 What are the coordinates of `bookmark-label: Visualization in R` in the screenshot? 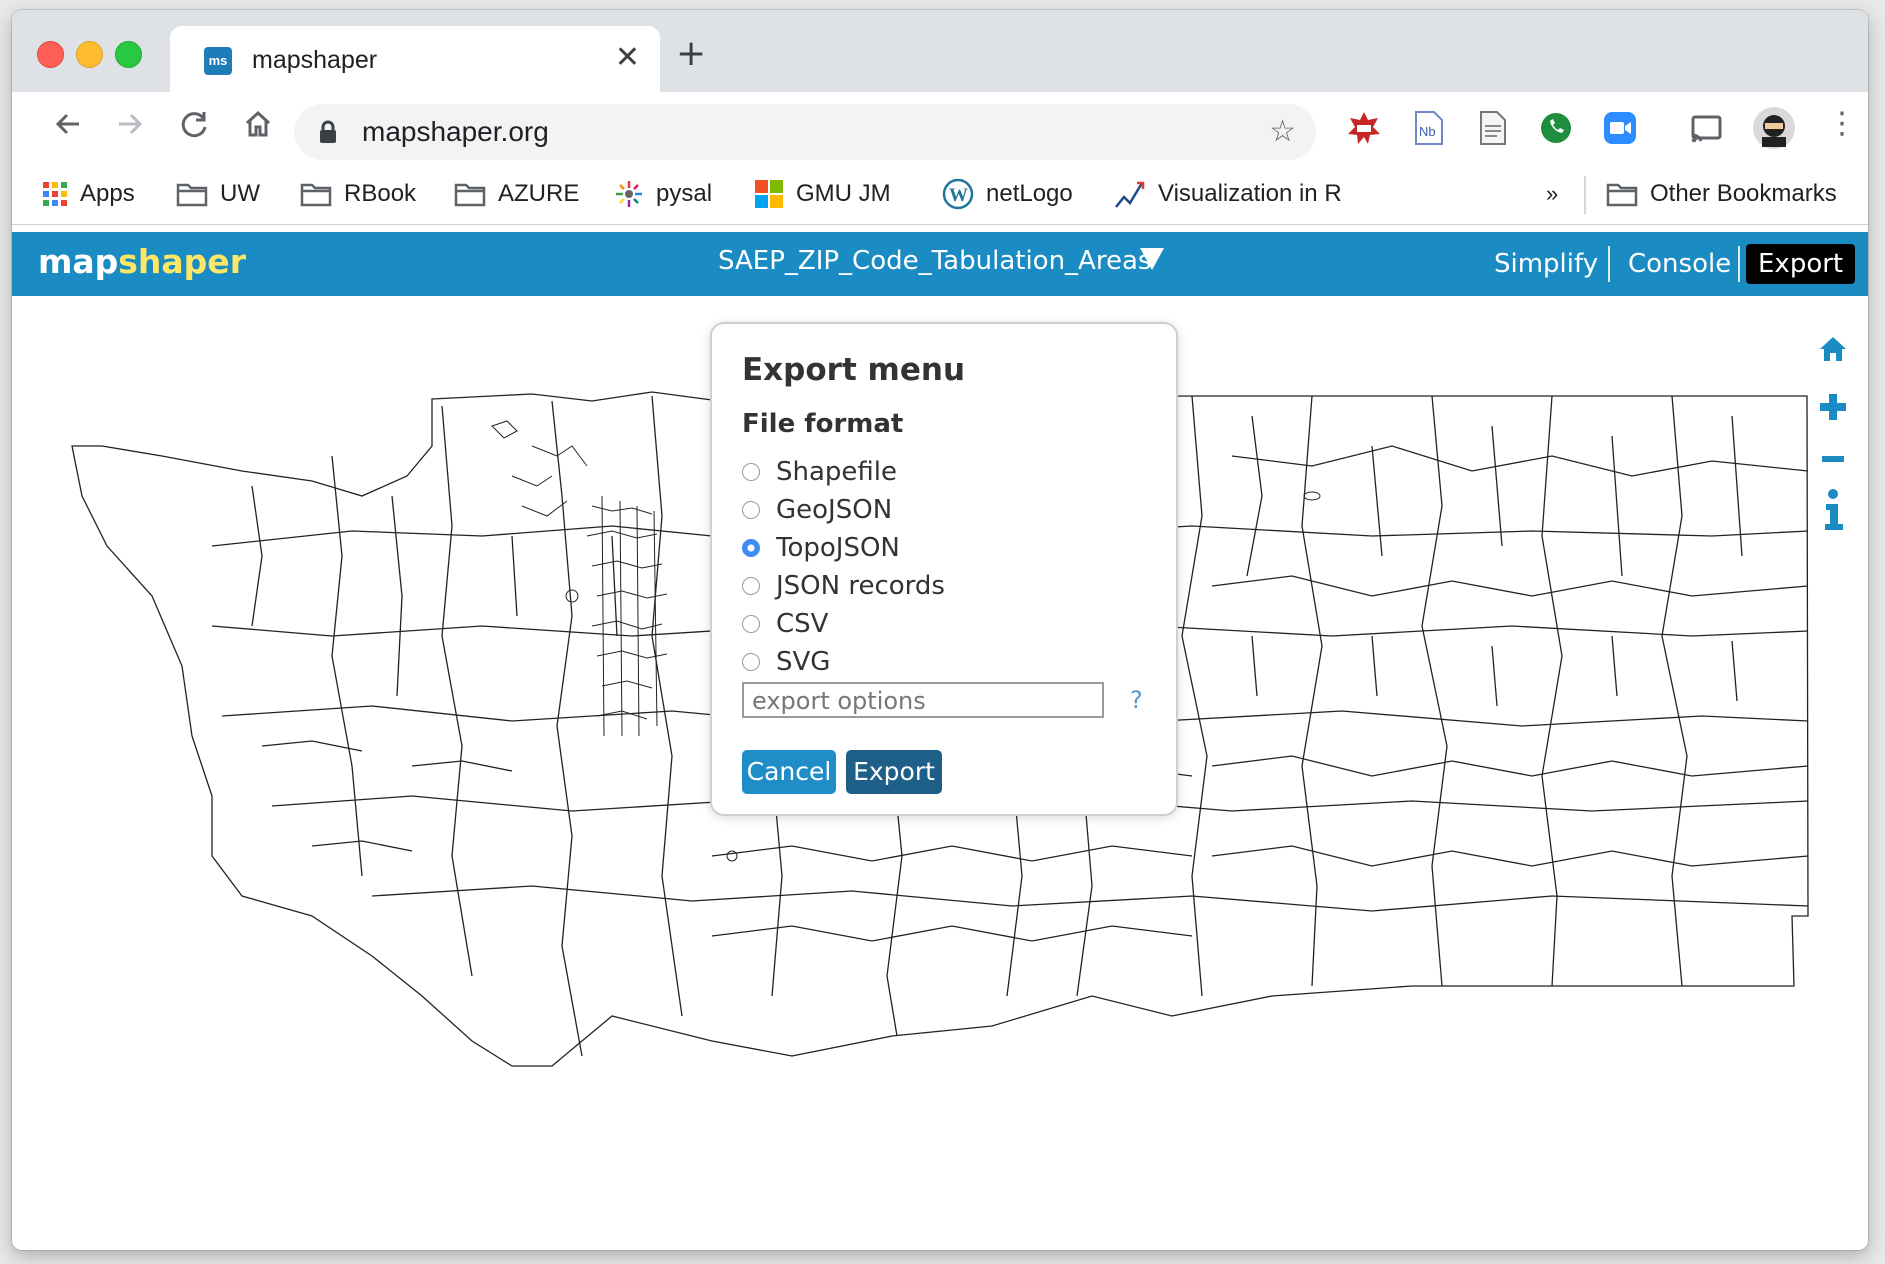 It's located at (1250, 193).